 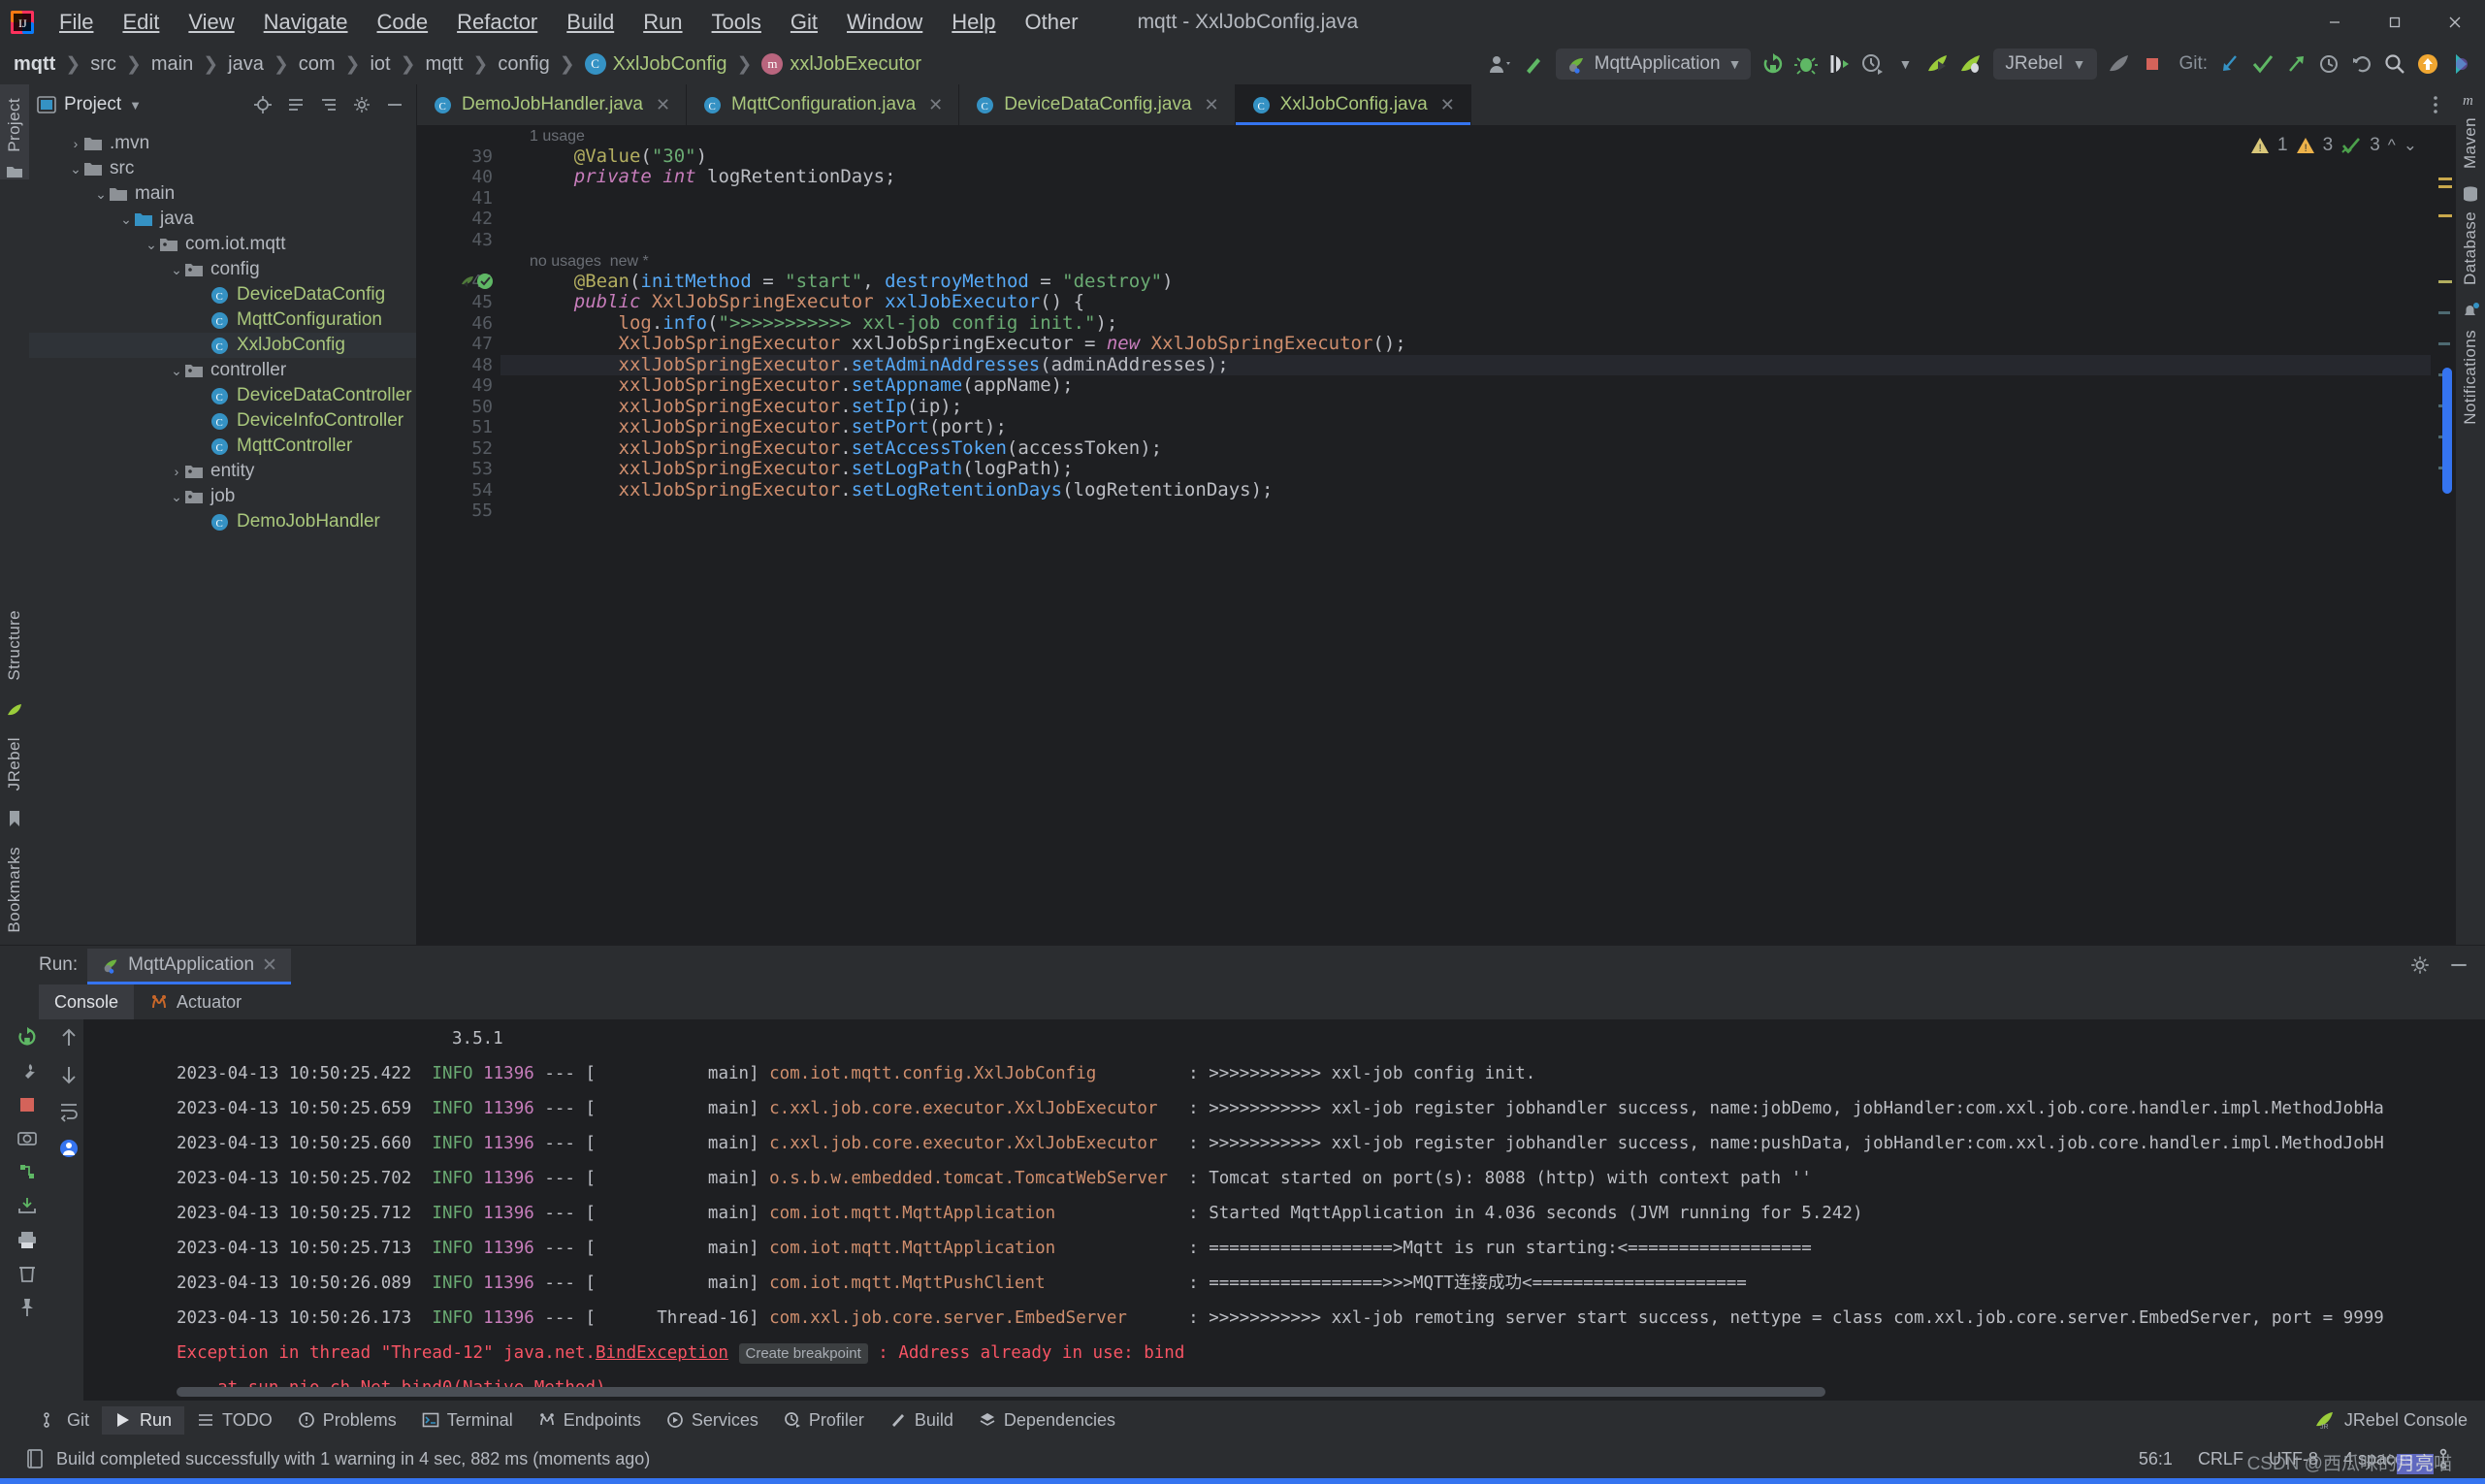 What do you see at coordinates (2295, 64) in the screenshot?
I see `git-push-icon` at bounding box center [2295, 64].